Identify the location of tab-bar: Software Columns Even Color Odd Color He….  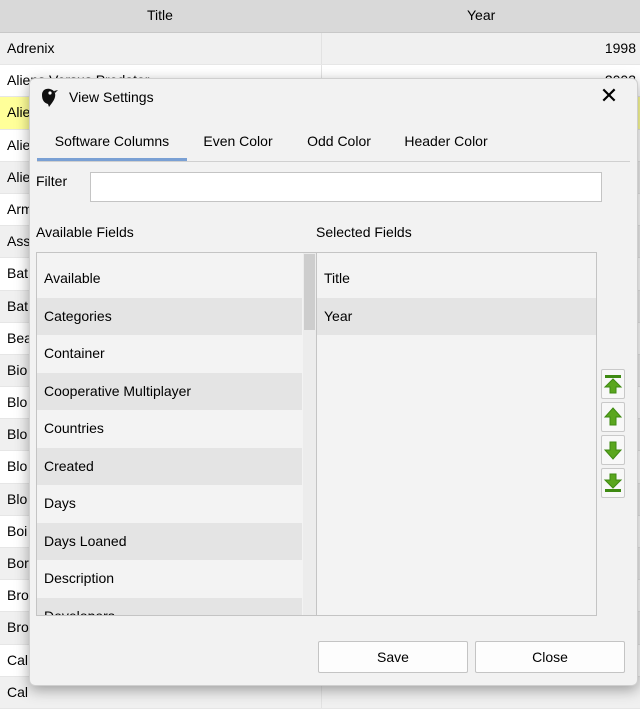
(333, 142).